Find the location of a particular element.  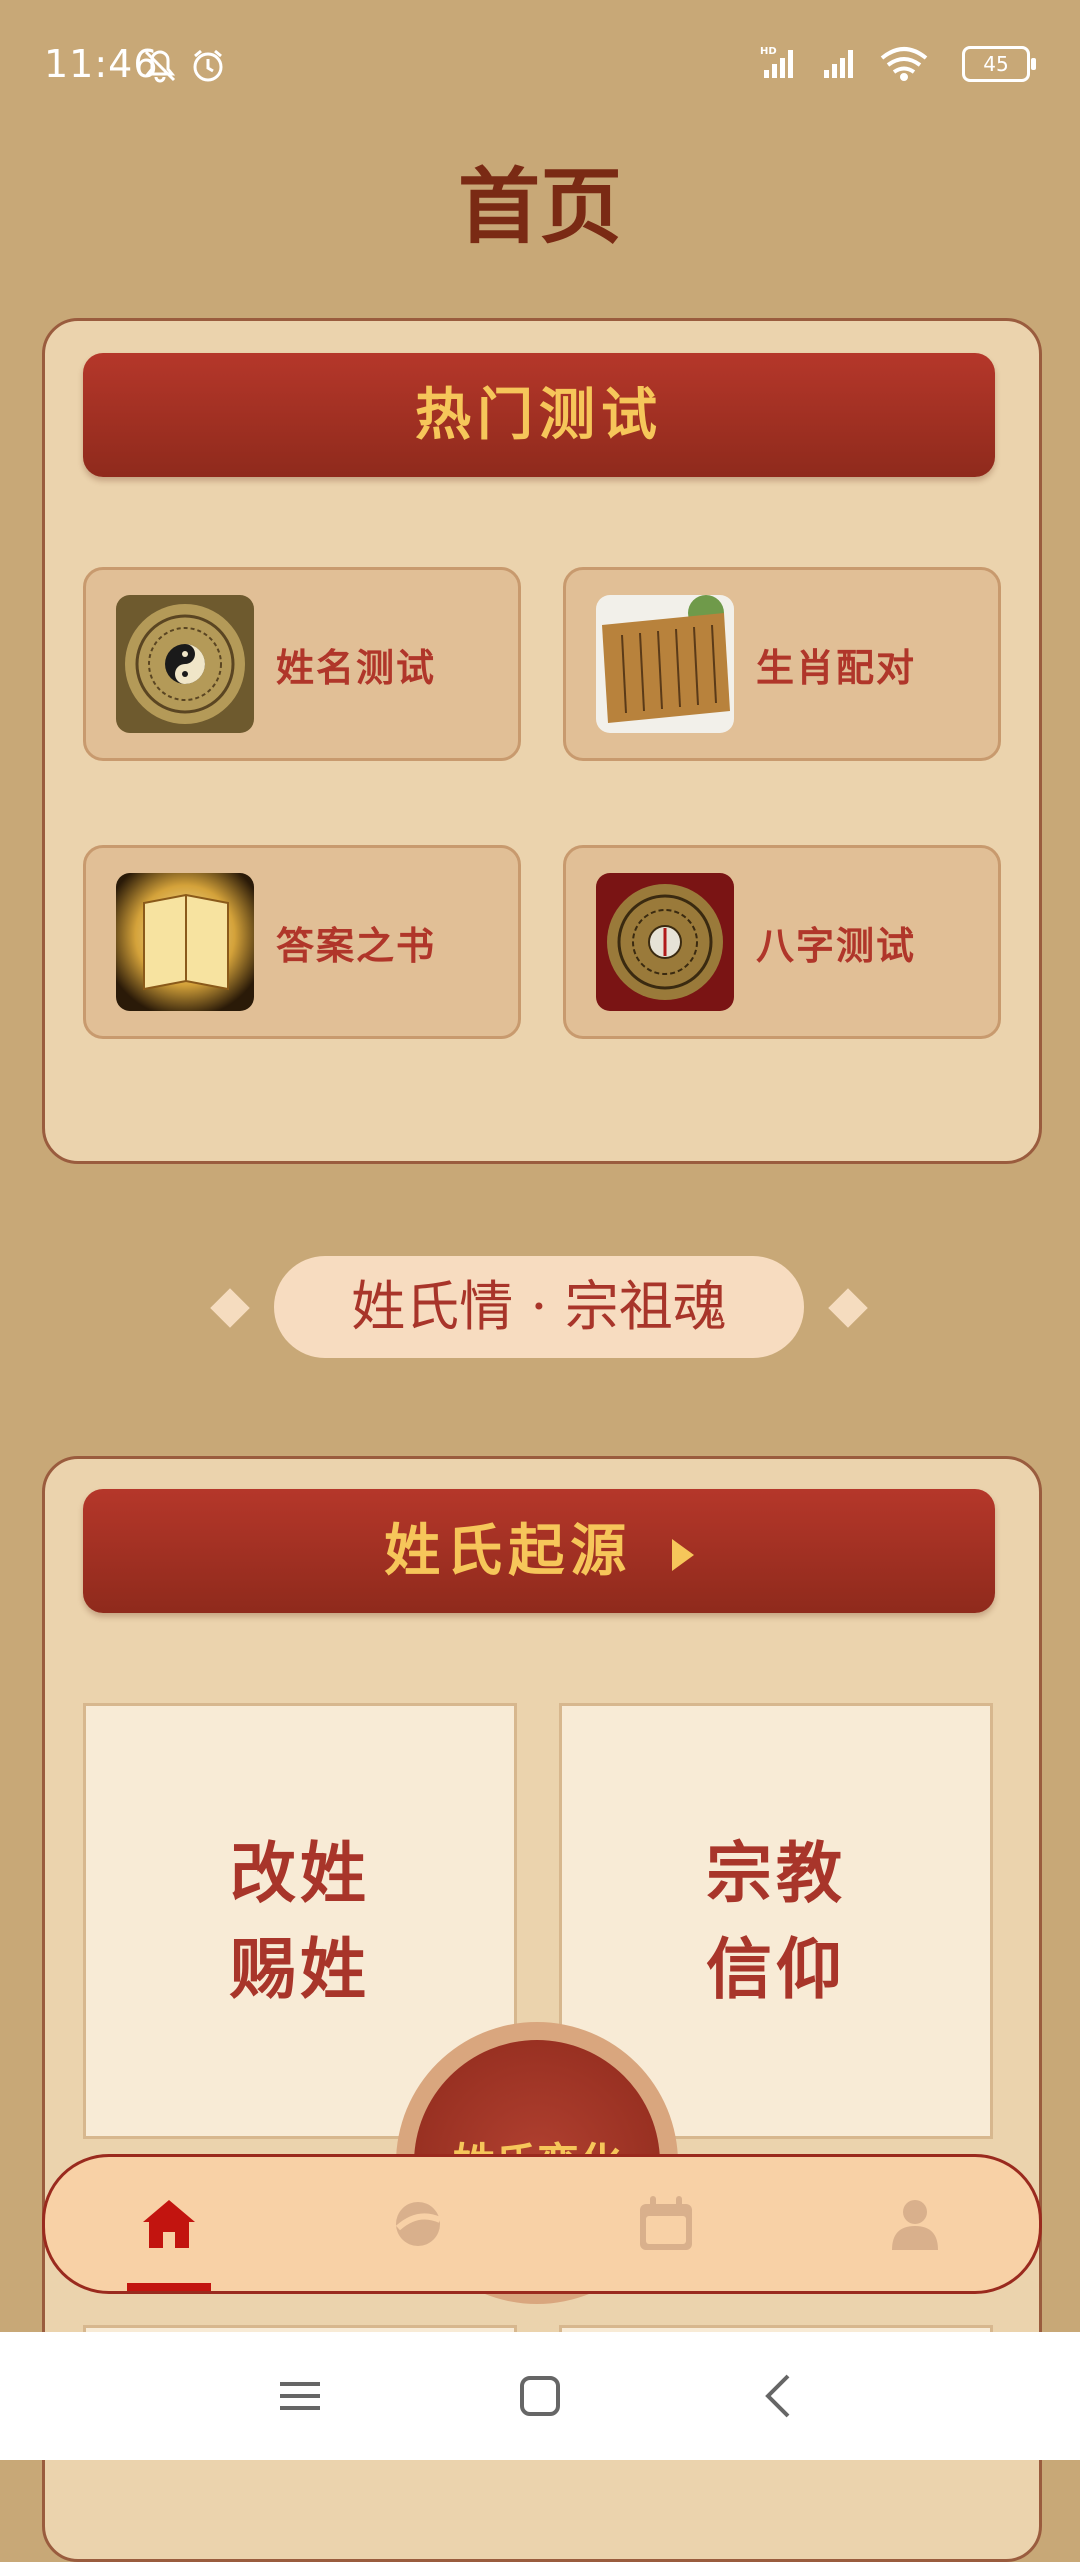

home-nav-button is located at coordinates (540, 2396).